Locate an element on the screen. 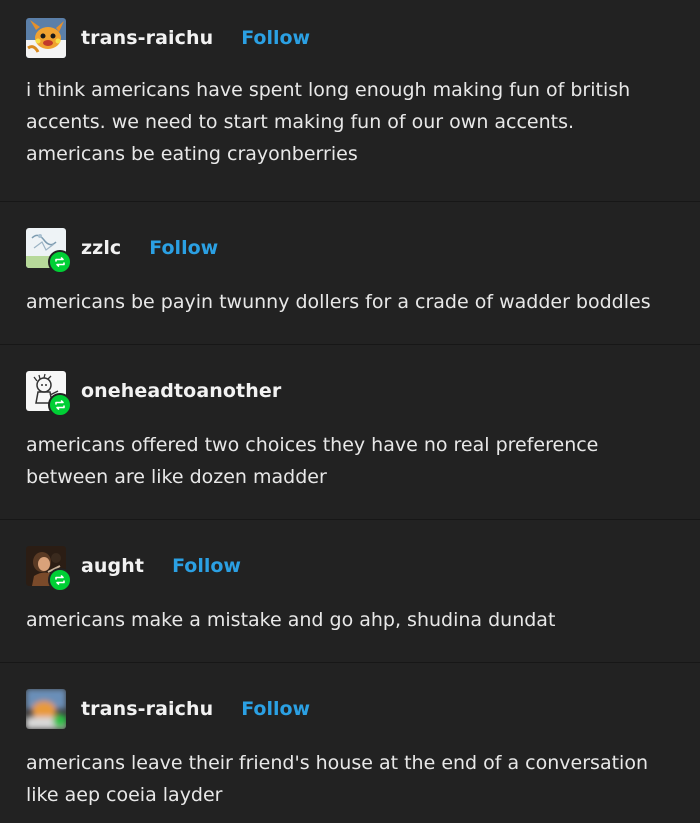  raichu-avatar-icon is located at coordinates (46, 38).